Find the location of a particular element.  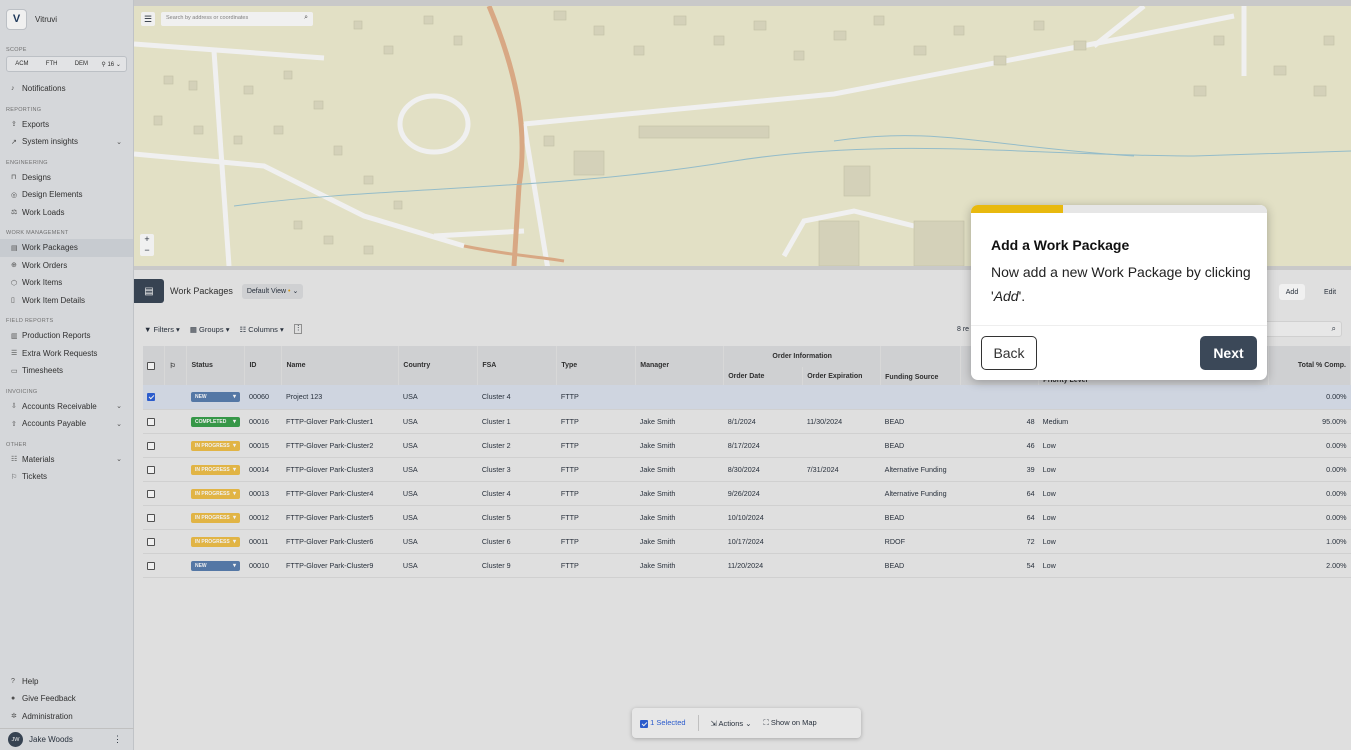

manager-cell: Jake Smith is located at coordinates (679, 445).